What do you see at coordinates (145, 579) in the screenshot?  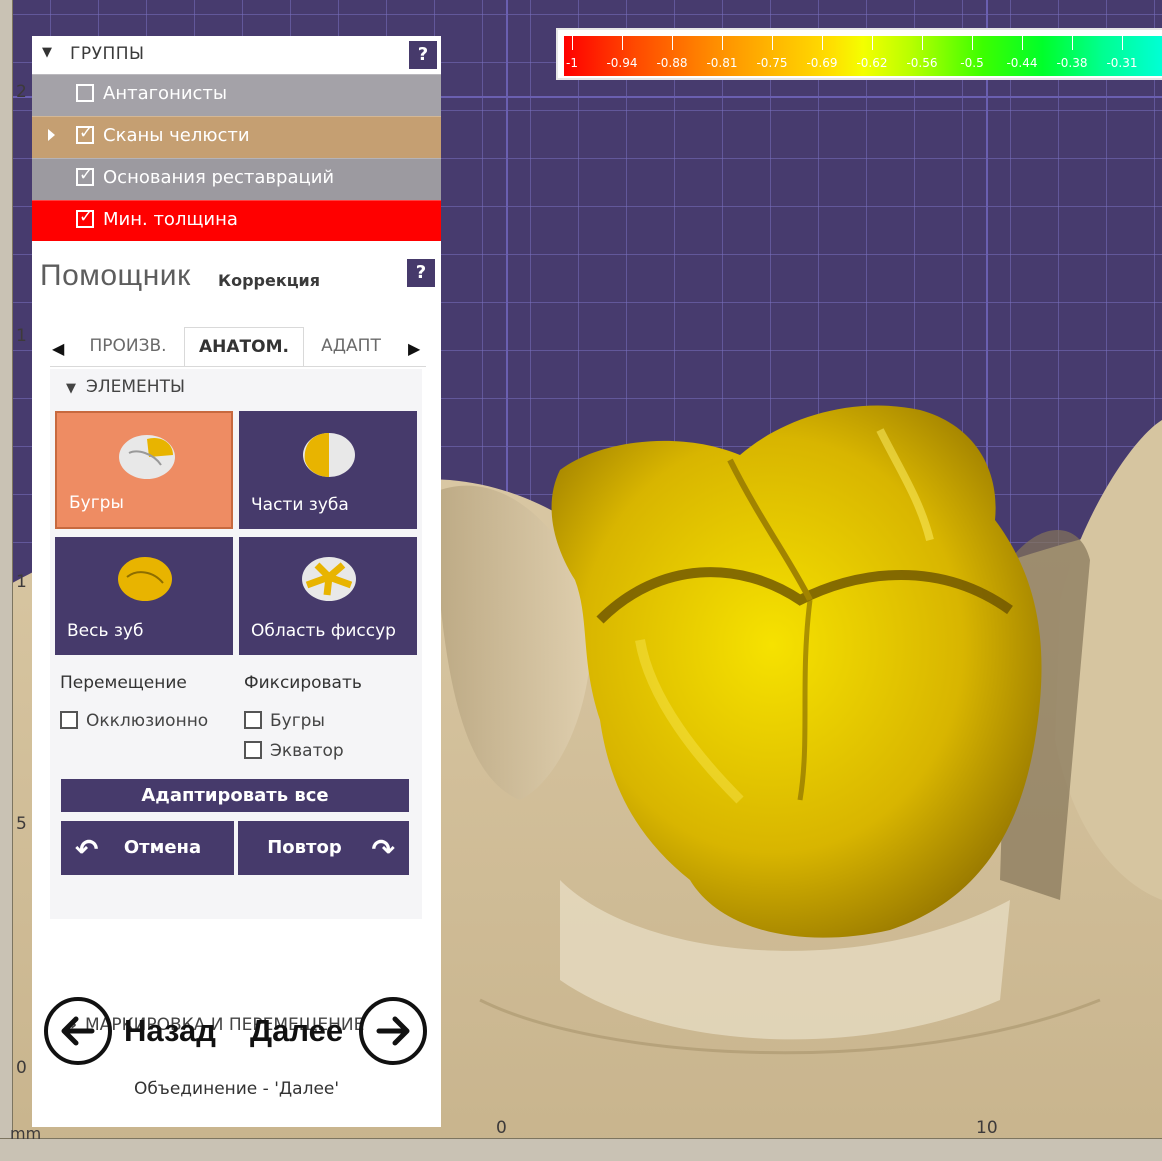 I see `whole-tooth-icon` at bounding box center [145, 579].